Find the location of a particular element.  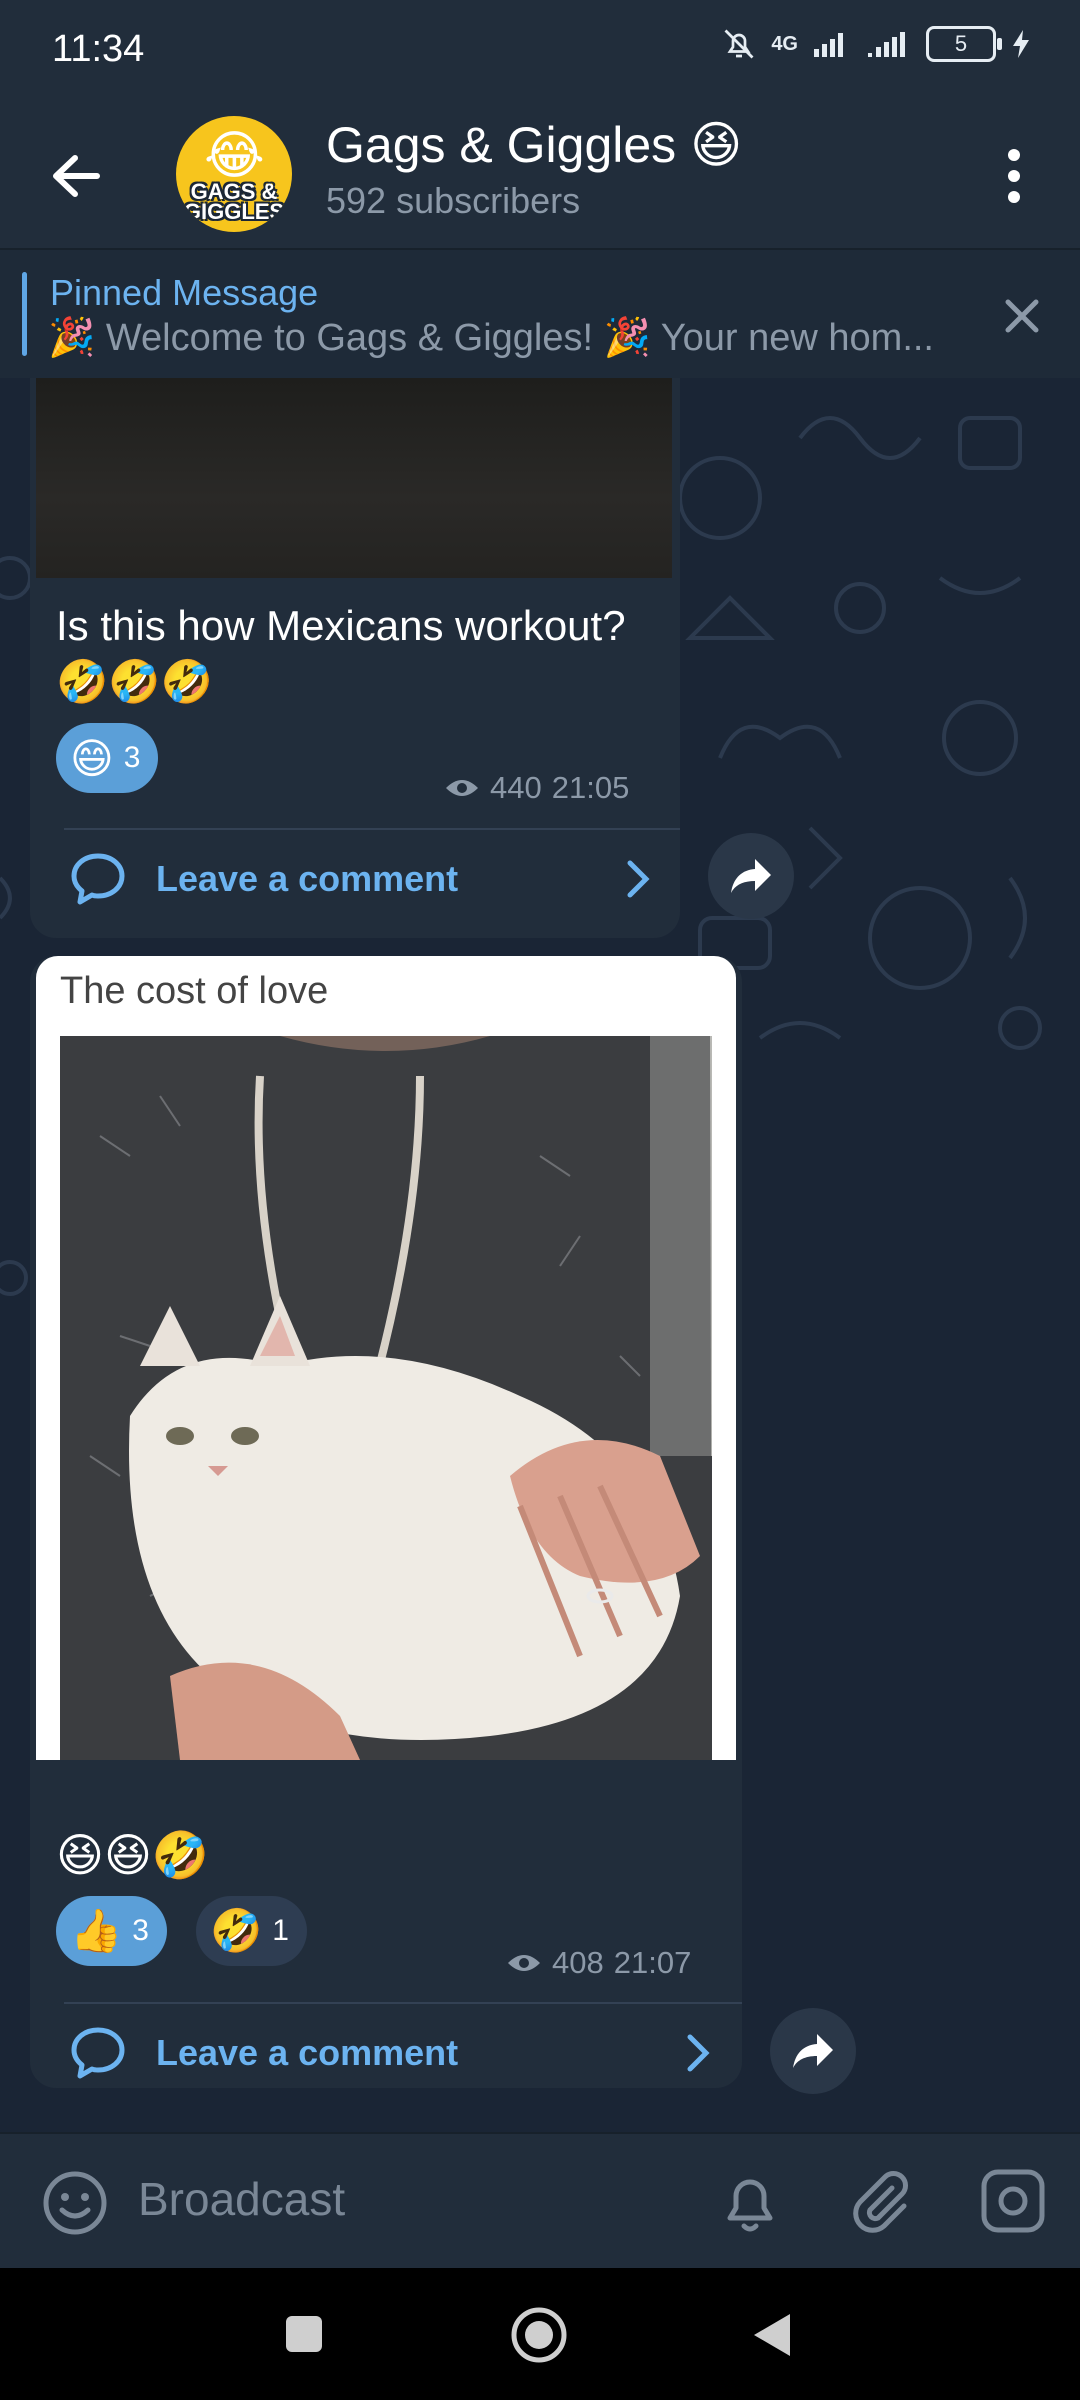

message-text: Is this how Mexicans workout? 🤣🤣🤣 is located at coordinates (341, 653).